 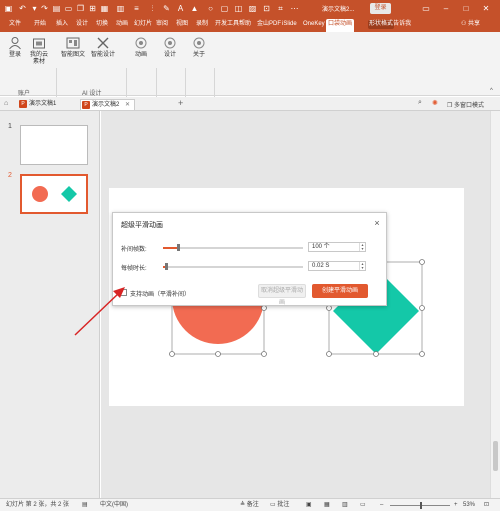 What do you see at coordinates (127, 105) in the screenshot?
I see `close-tab-icon: ✕` at bounding box center [127, 105].